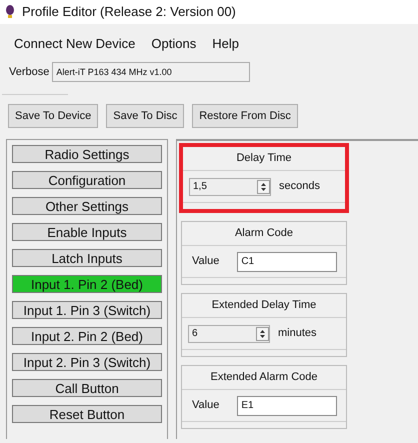 This screenshot has width=418, height=443. I want to click on group-title: Extended Delay Time, so click(264, 306).